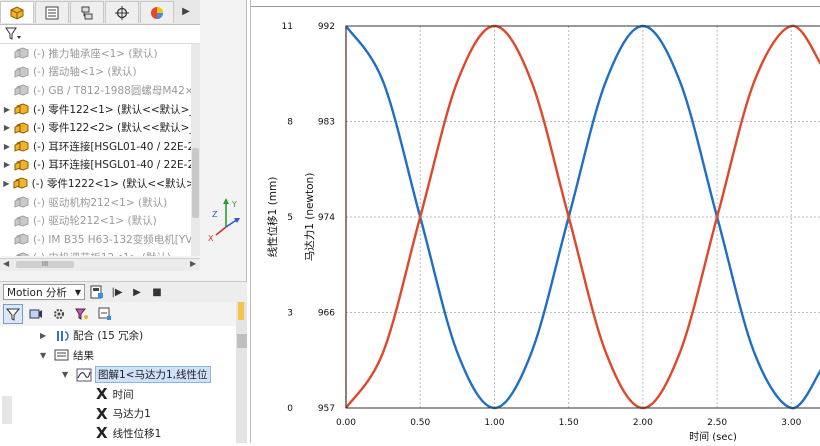 This screenshot has height=446, width=820. I want to click on motion-tree-label: 时间, so click(123, 394).